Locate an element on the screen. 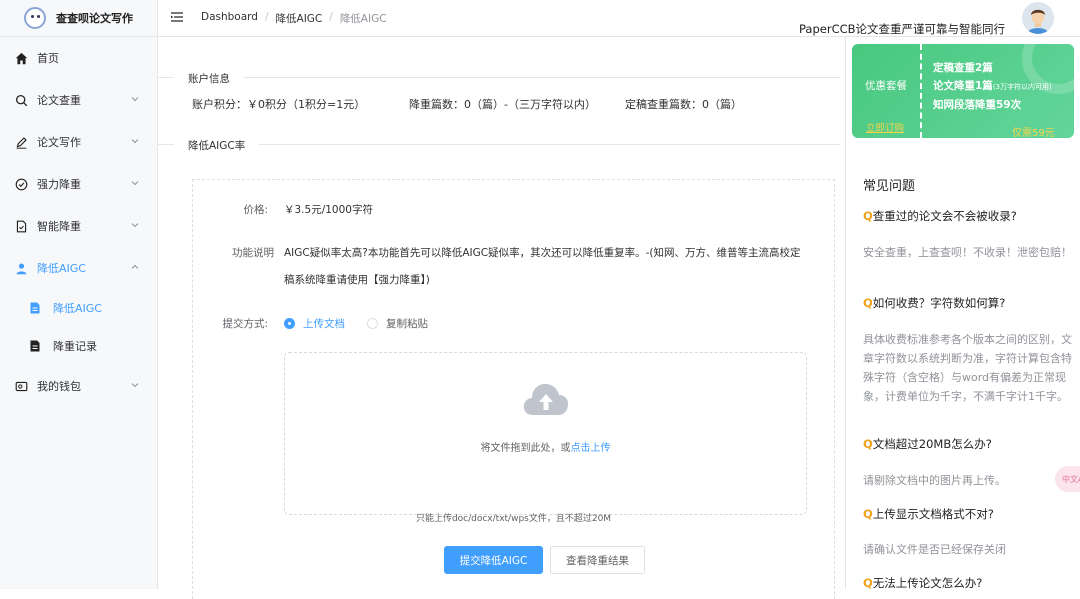 The image size is (1080, 599). promo-price: 仅需59元 is located at coordinates (1033, 133).